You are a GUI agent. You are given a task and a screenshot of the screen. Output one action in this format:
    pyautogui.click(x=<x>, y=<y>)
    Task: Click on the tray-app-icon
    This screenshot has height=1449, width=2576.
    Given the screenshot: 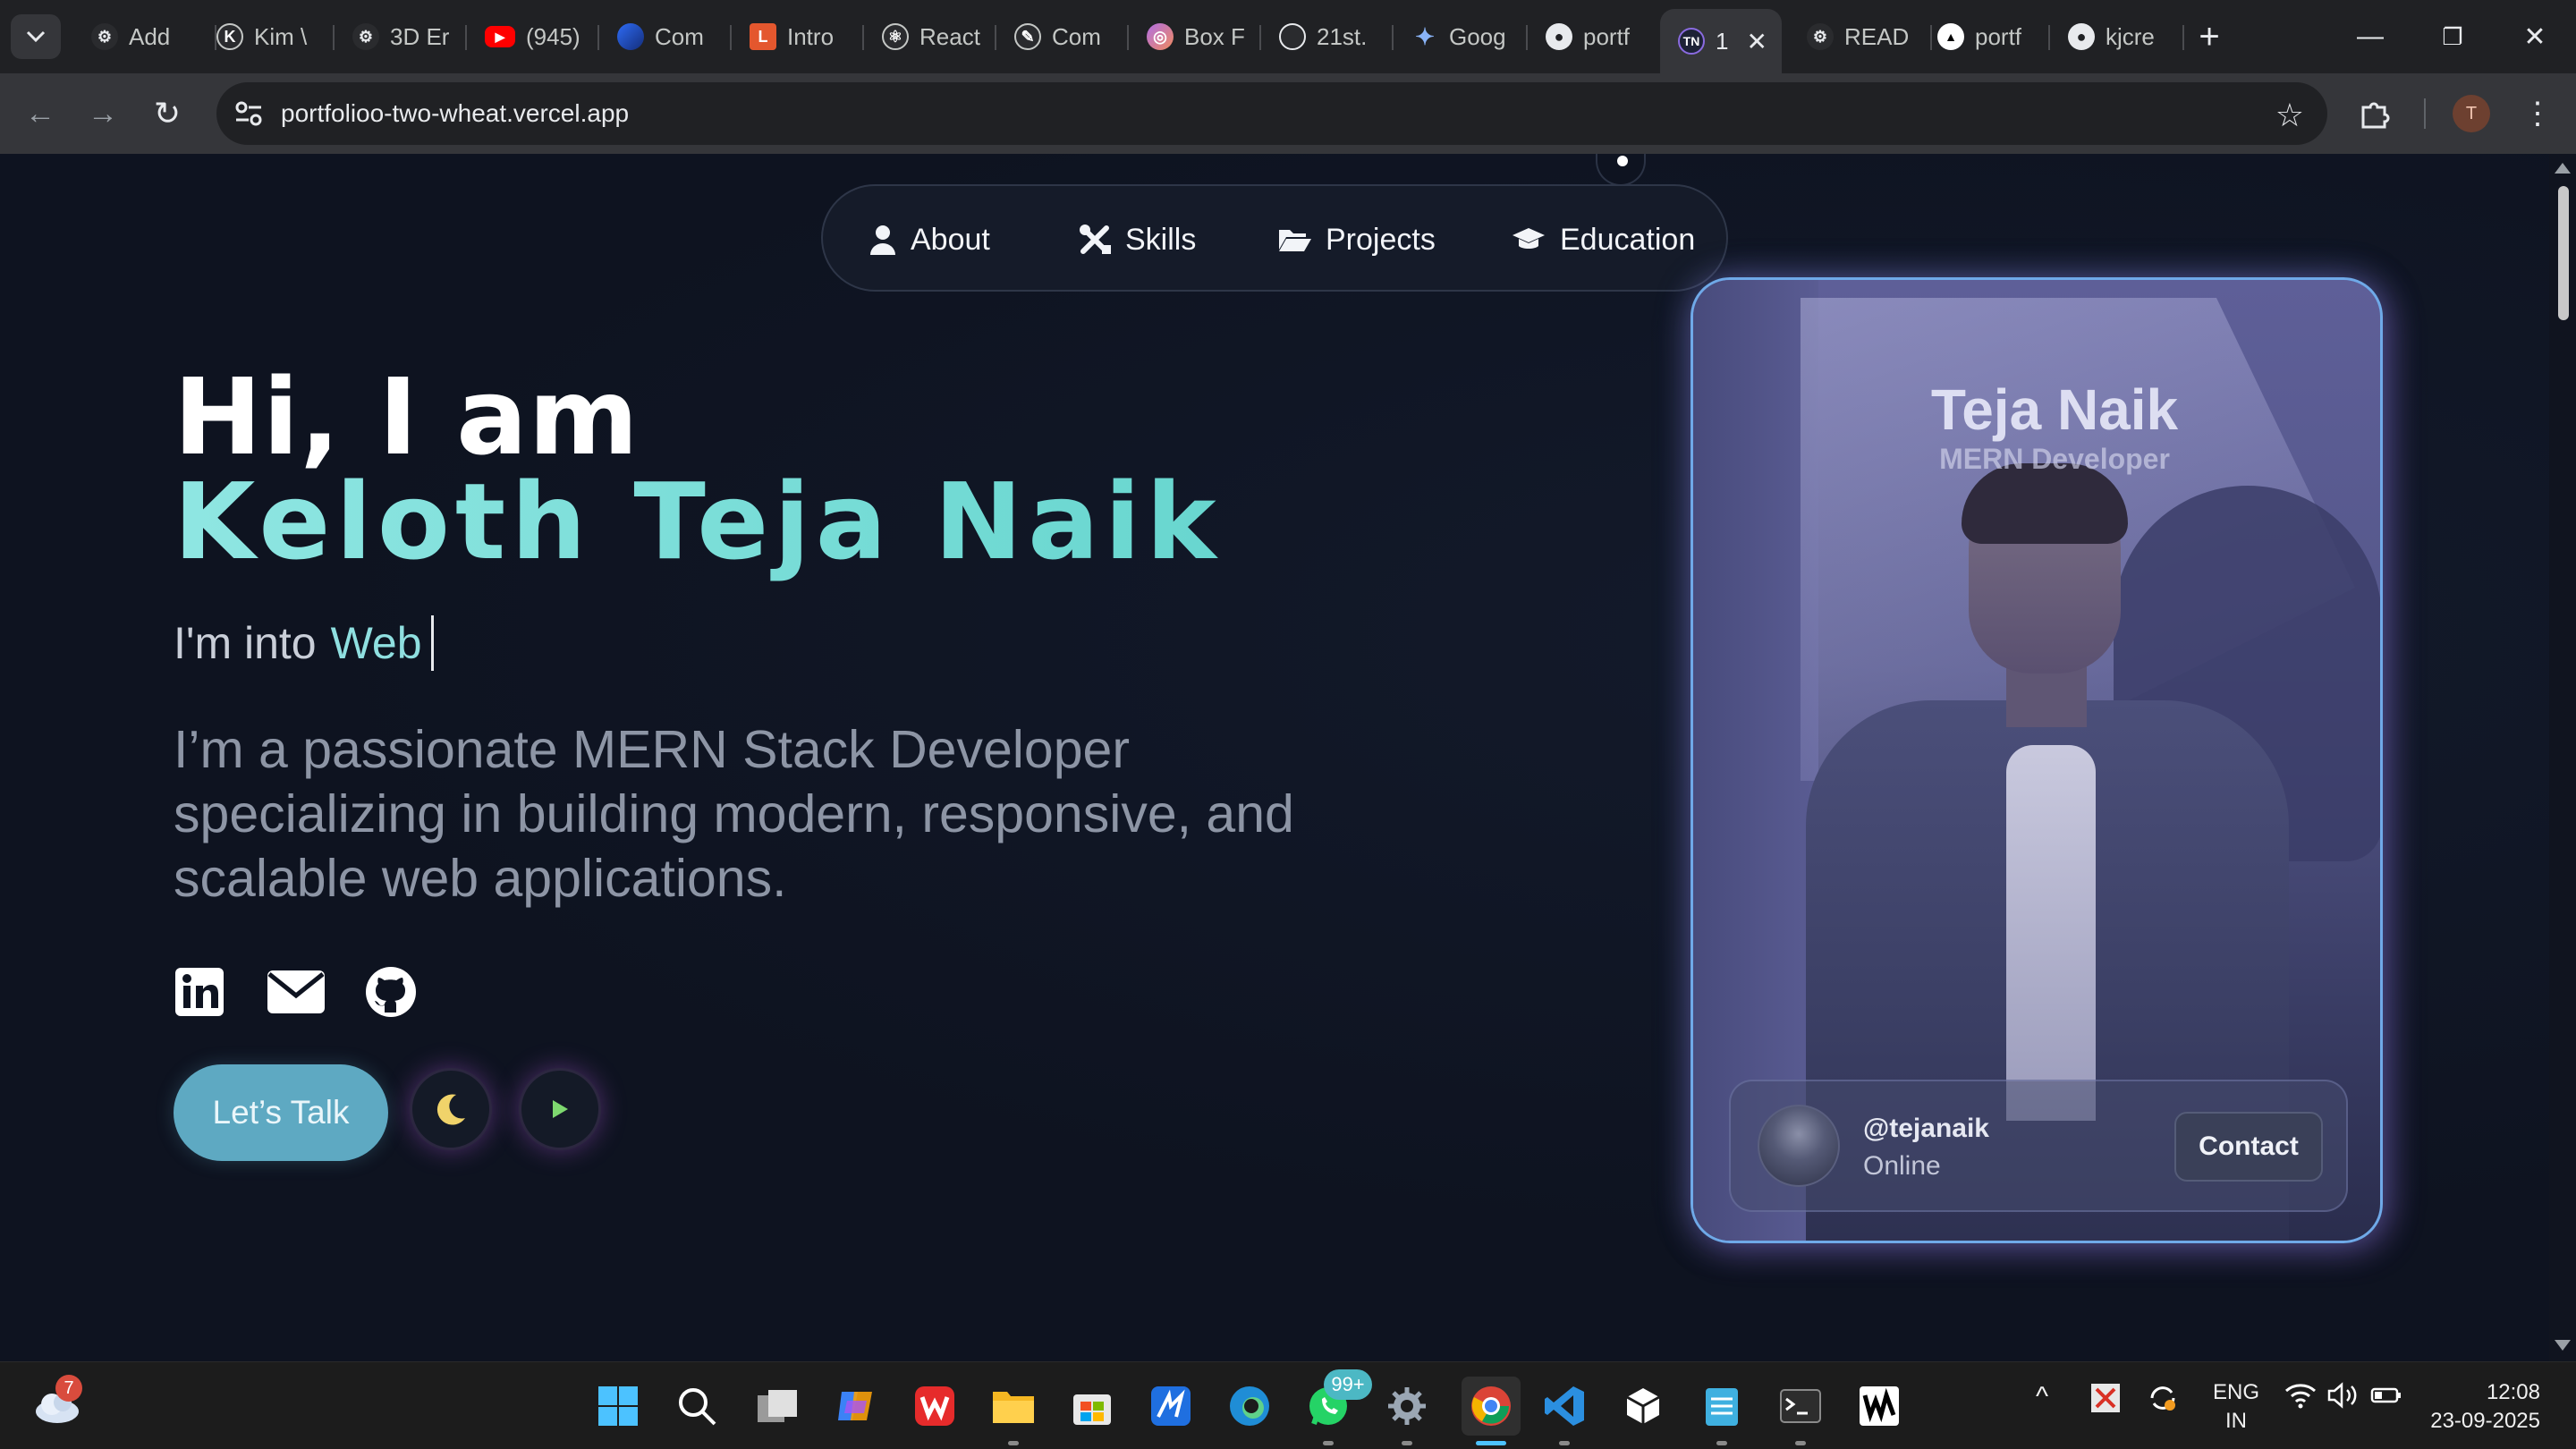 What is the action you would take?
    pyautogui.click(x=2105, y=1401)
    